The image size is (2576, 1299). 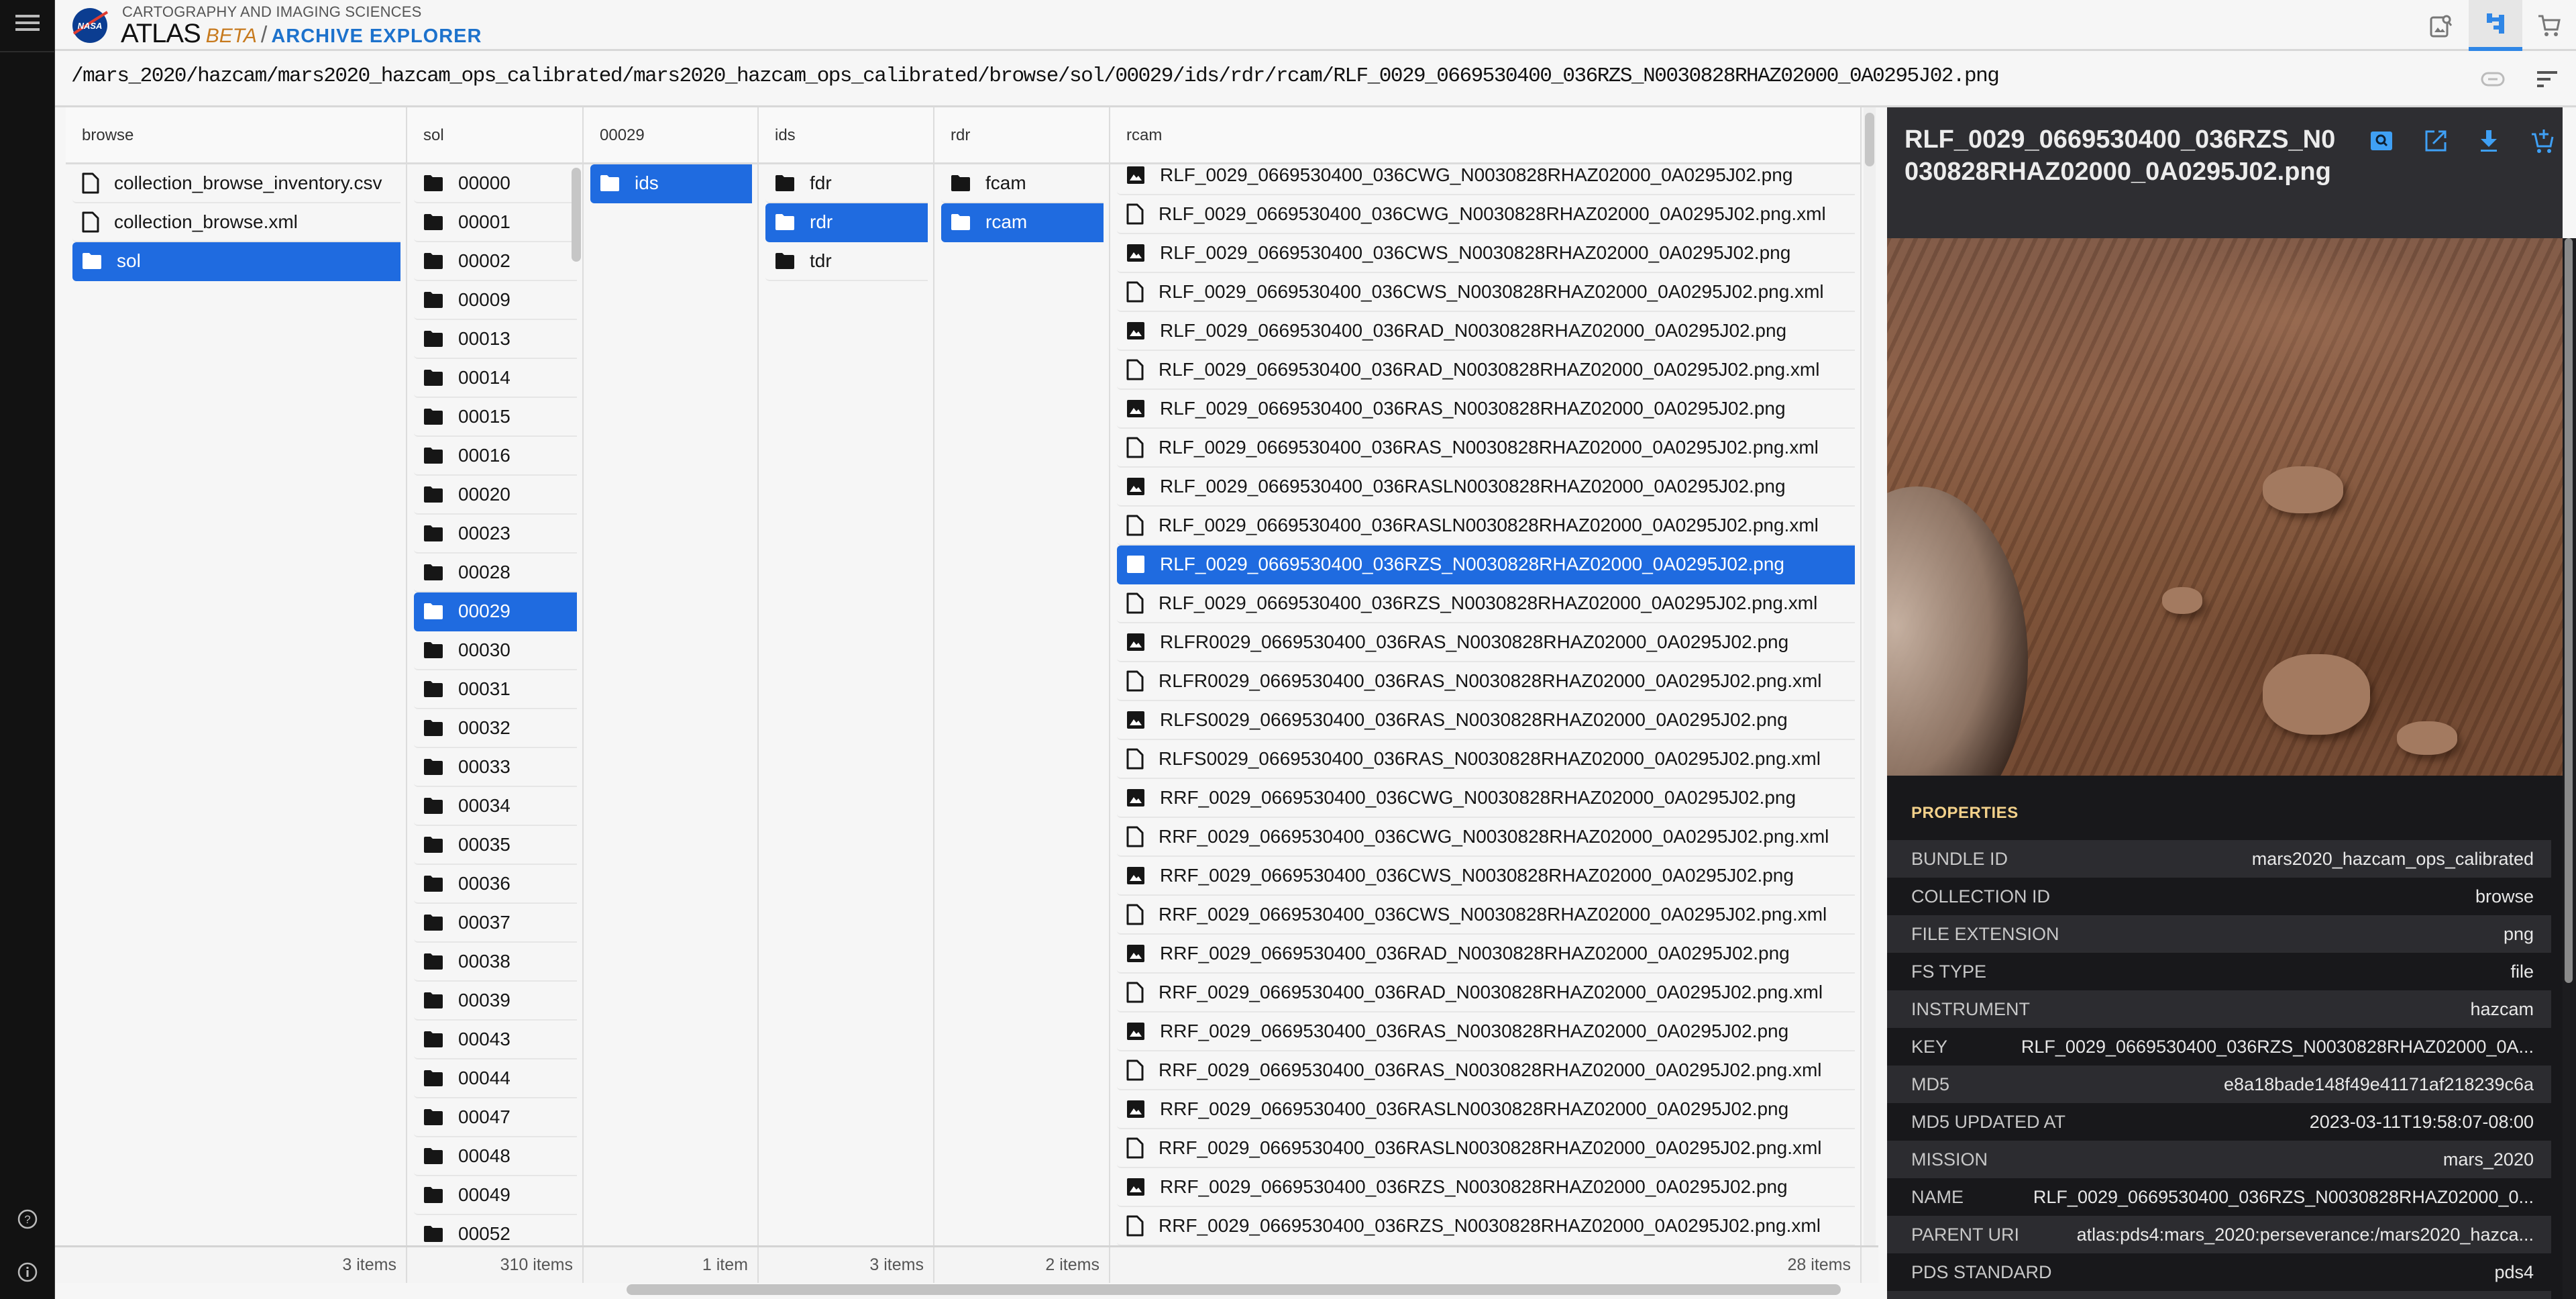 What do you see at coordinates (1870, 676) in the screenshot?
I see `rcam-scrollbar-track` at bounding box center [1870, 676].